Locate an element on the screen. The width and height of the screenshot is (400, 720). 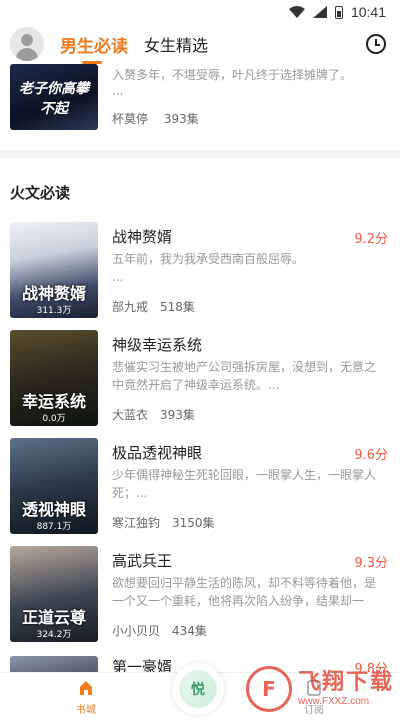
wifi-icon is located at coordinates (296, 12).